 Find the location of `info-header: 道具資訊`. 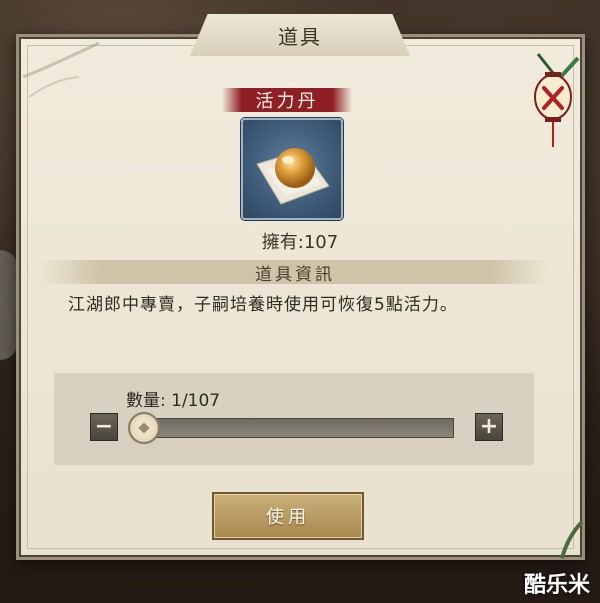

info-header: 道具資訊 is located at coordinates (295, 274).